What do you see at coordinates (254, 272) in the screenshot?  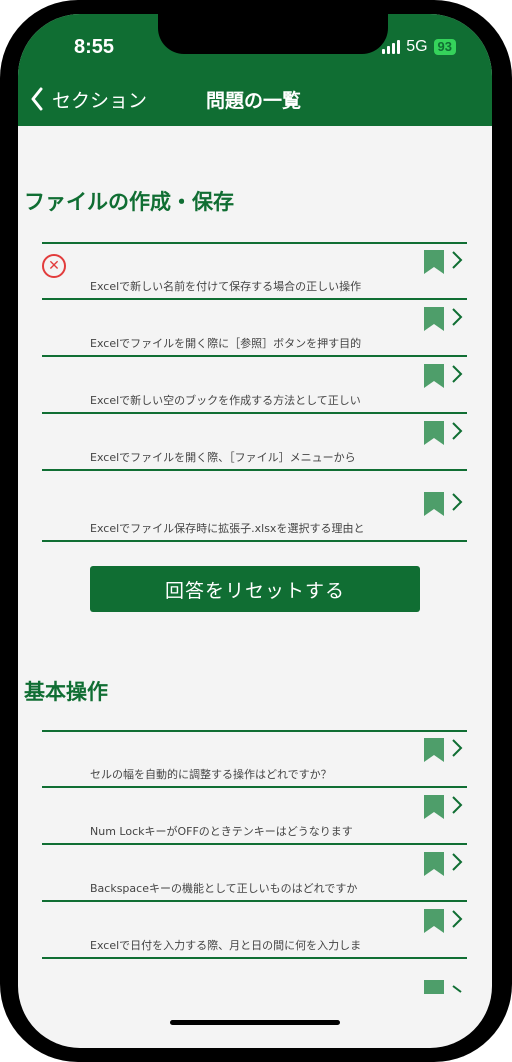 I see `question-row: ✕ Excelで新しい名前を付けて保存する場合の正しい操作` at bounding box center [254, 272].